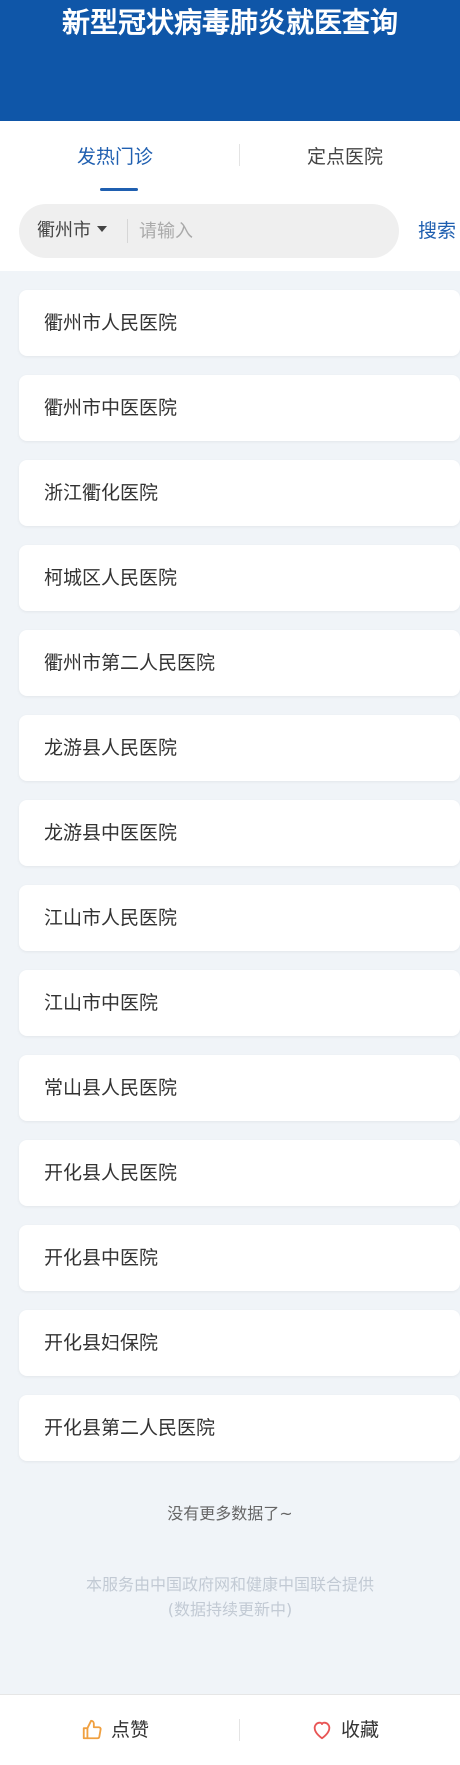  What do you see at coordinates (92, 1729) in the screenshot?
I see `thumbs-up-icon` at bounding box center [92, 1729].